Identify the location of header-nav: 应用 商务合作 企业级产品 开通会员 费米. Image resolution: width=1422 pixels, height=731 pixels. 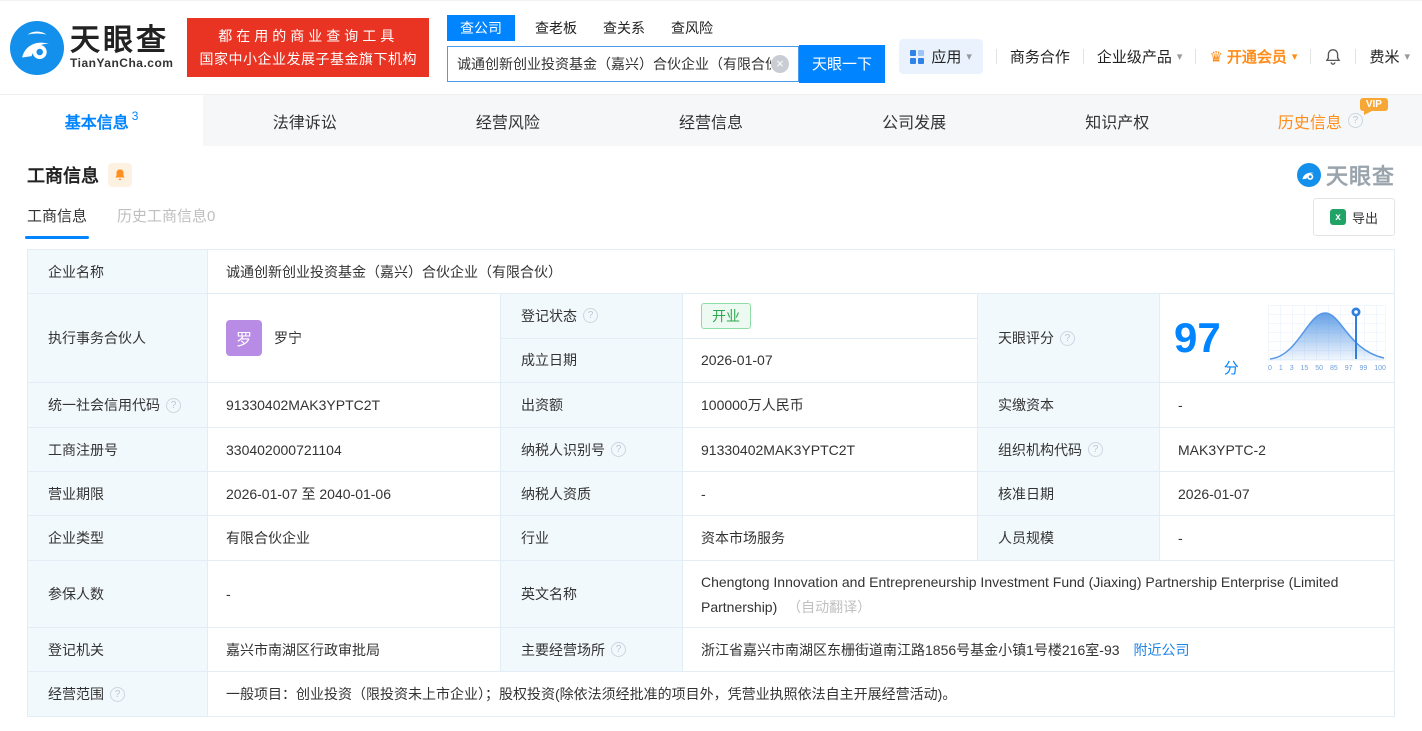
(1154, 56).